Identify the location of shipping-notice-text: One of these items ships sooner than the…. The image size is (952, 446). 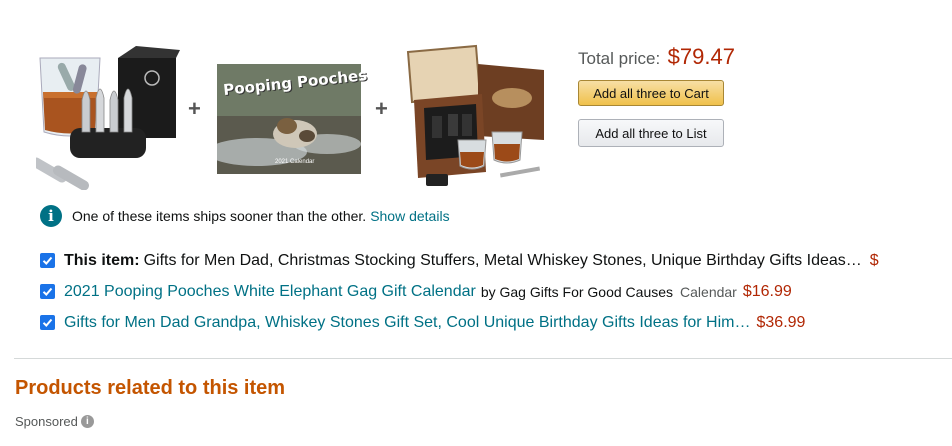
(219, 216).